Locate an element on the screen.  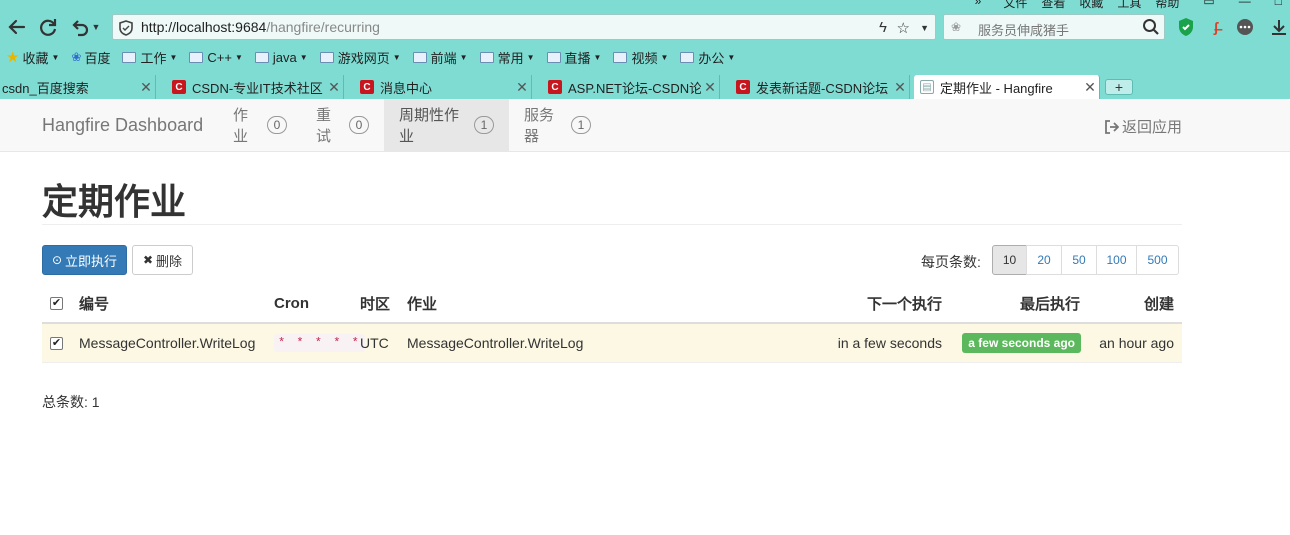
title-divider is located at coordinates (612, 224).